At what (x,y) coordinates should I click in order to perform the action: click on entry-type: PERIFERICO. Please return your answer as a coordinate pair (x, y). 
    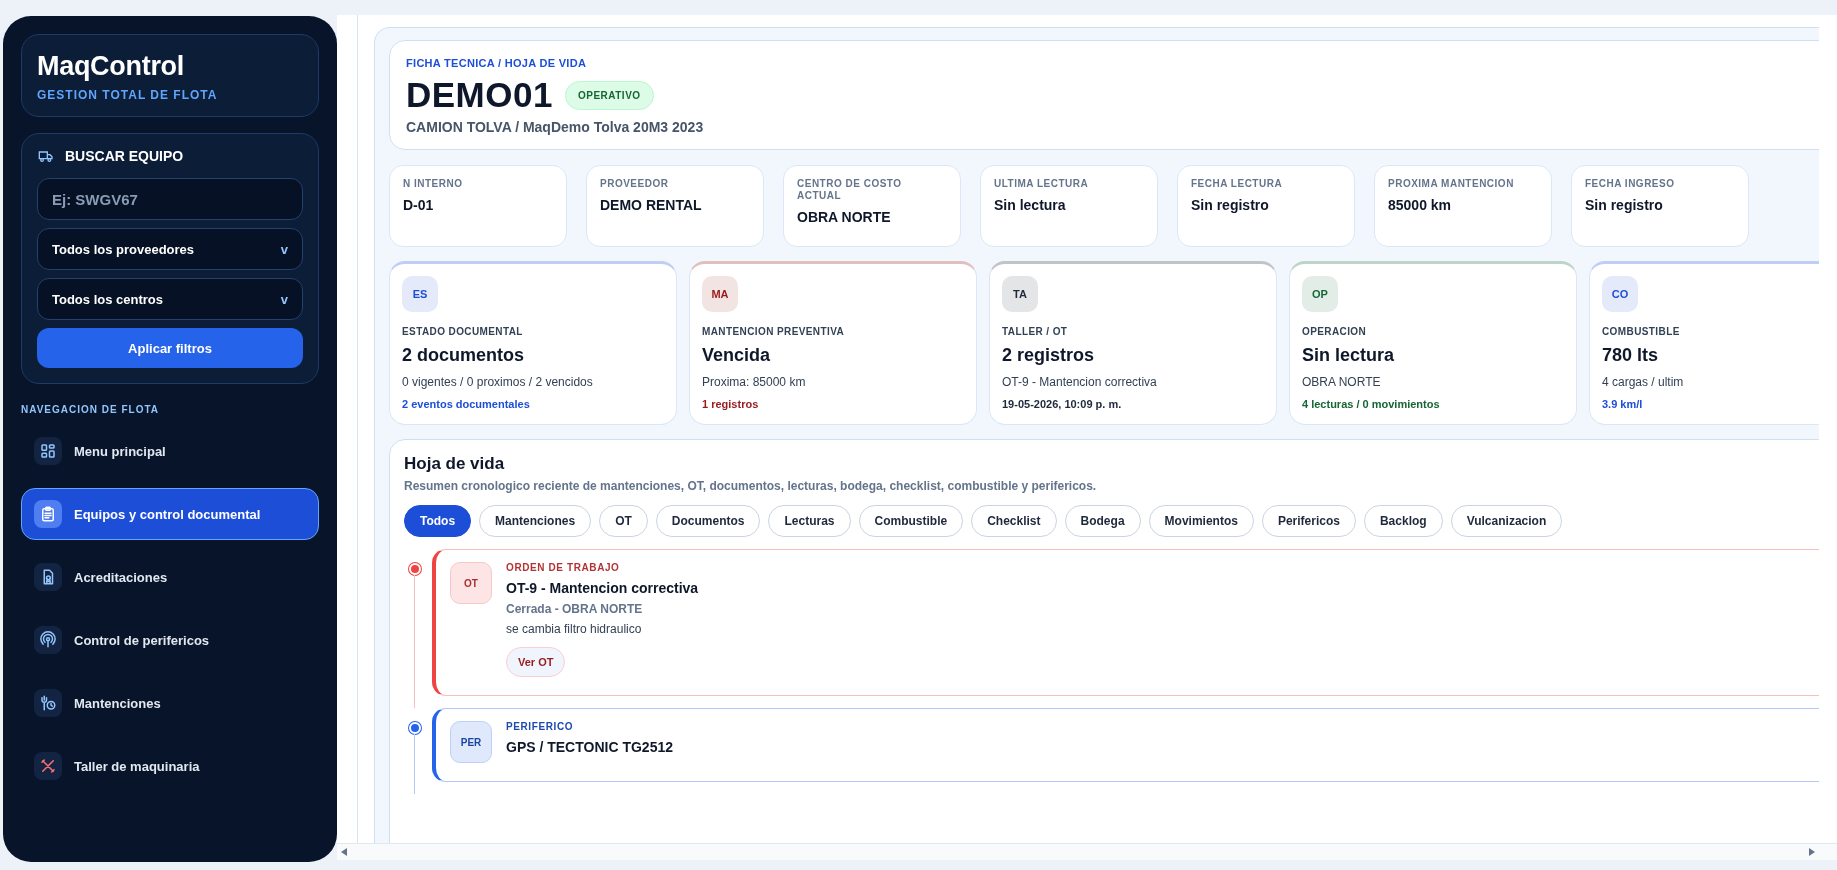
    Looking at the image, I should click on (540, 726).